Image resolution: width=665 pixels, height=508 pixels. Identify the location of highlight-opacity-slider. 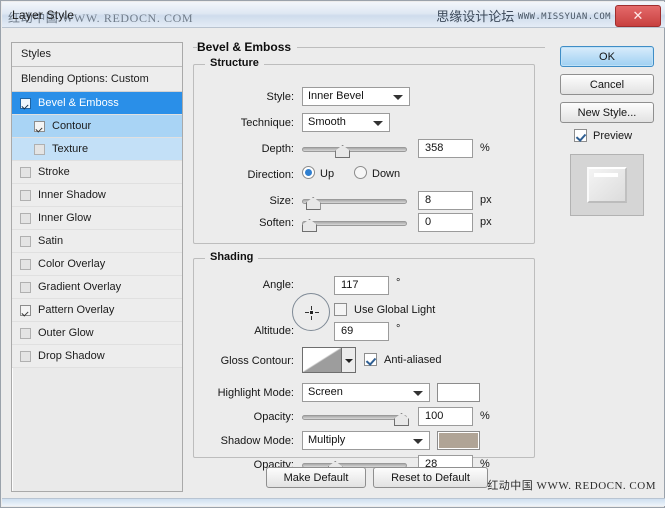
(355, 417).